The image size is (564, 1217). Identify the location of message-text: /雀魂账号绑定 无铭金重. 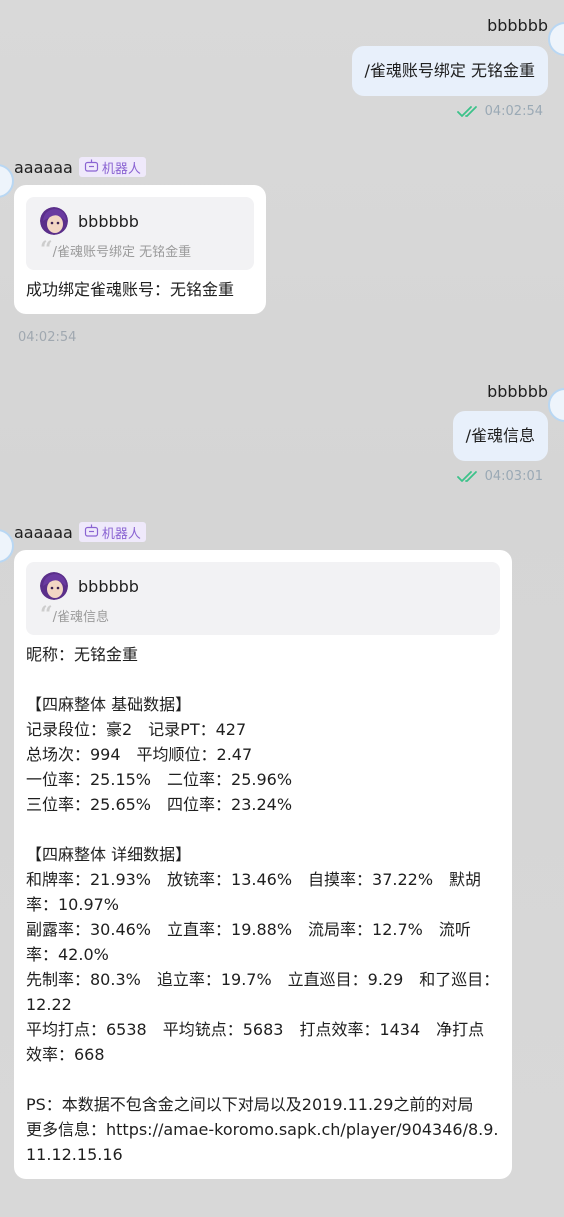
(449, 70).